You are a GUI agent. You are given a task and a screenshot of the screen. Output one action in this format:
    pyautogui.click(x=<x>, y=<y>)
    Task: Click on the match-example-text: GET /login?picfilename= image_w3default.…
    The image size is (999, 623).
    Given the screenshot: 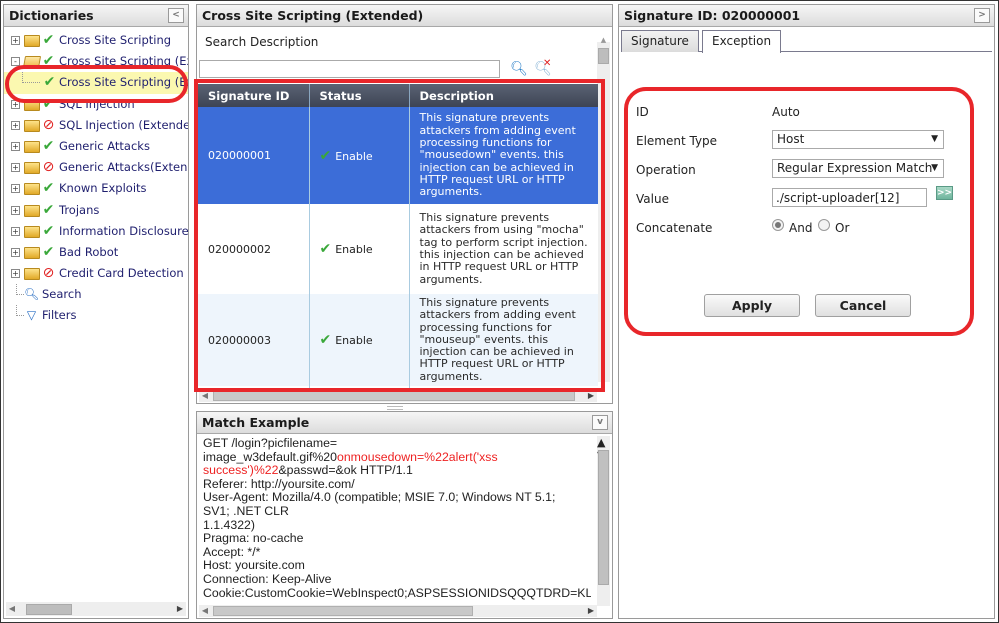 What is the action you would take?
    pyautogui.click(x=397, y=519)
    